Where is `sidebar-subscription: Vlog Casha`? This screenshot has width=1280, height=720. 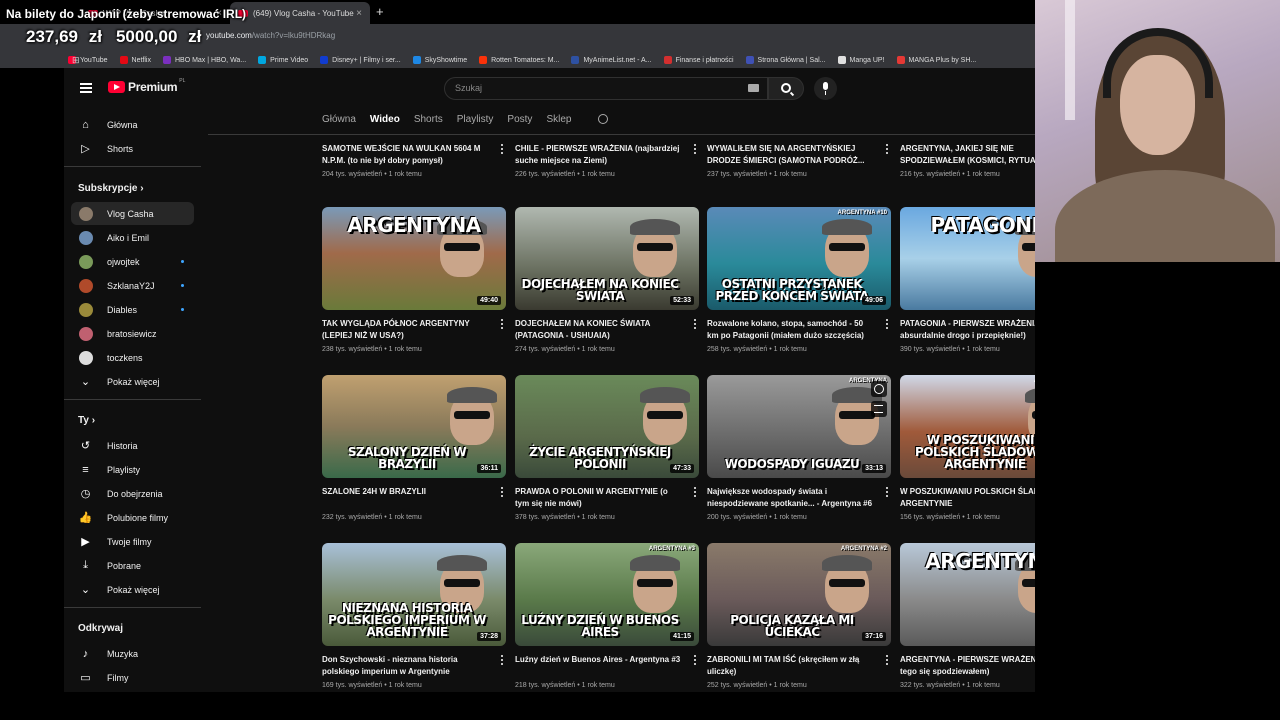
sidebar-subscription: Vlog Casha is located at coordinates (132, 213).